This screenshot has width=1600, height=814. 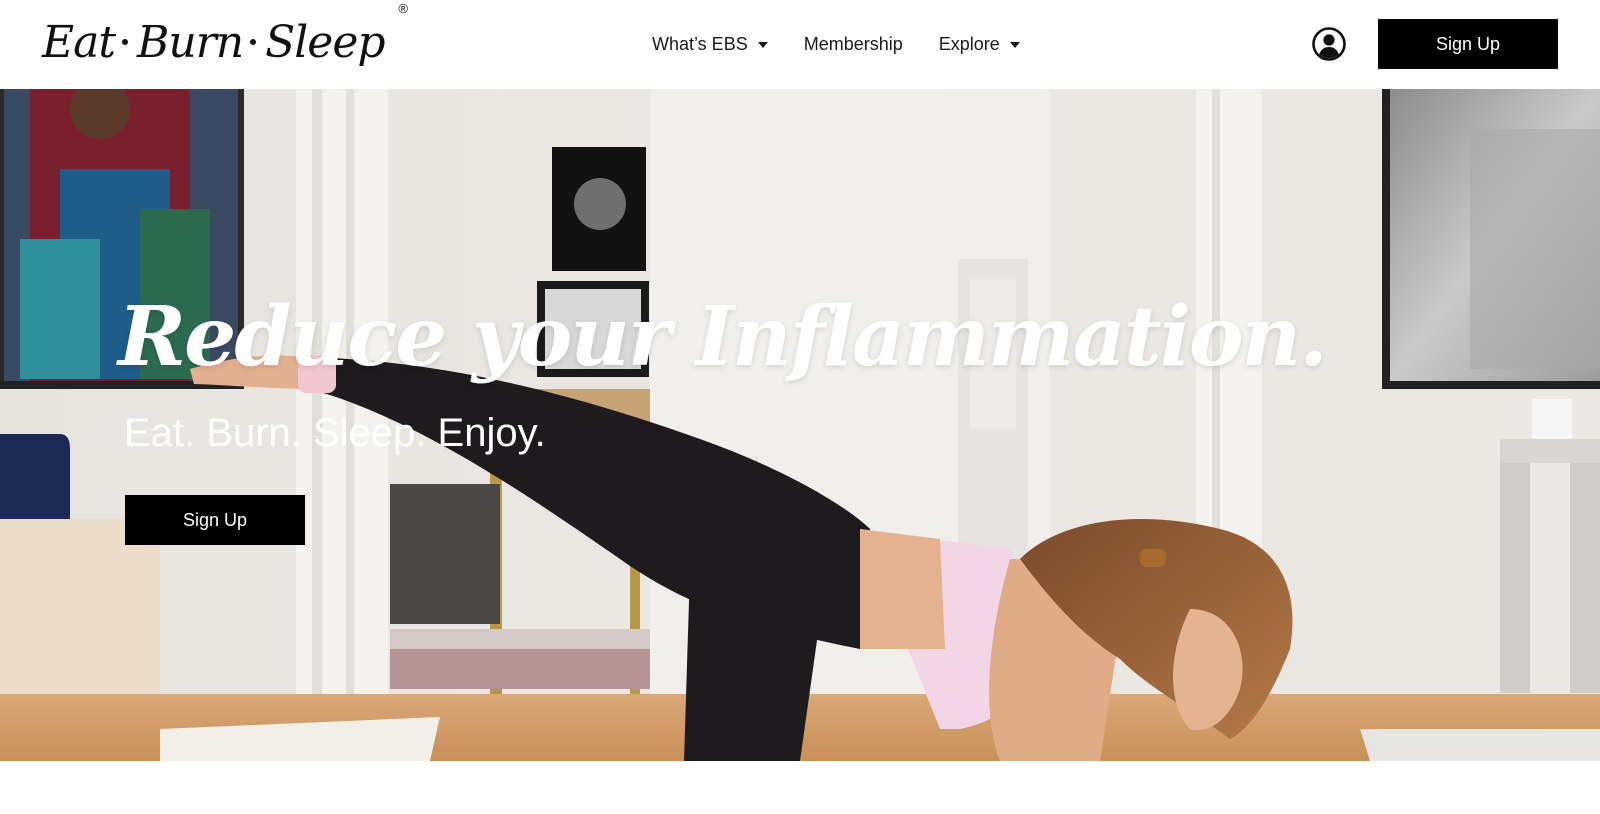 I want to click on nav-item-label: Explore, so click(x=969, y=44).